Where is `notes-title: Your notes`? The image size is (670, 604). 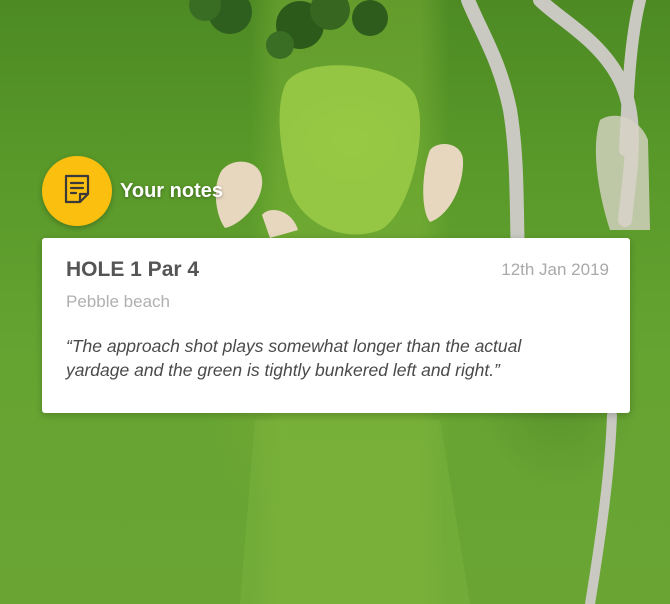
notes-title: Your notes is located at coordinates (171, 190).